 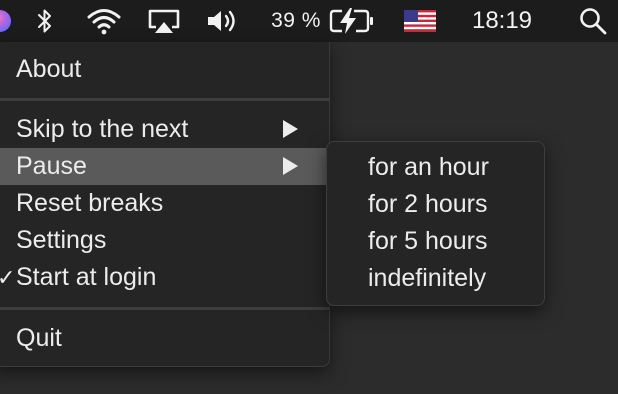 I want to click on menu-item-label: Quit, so click(x=39, y=338).